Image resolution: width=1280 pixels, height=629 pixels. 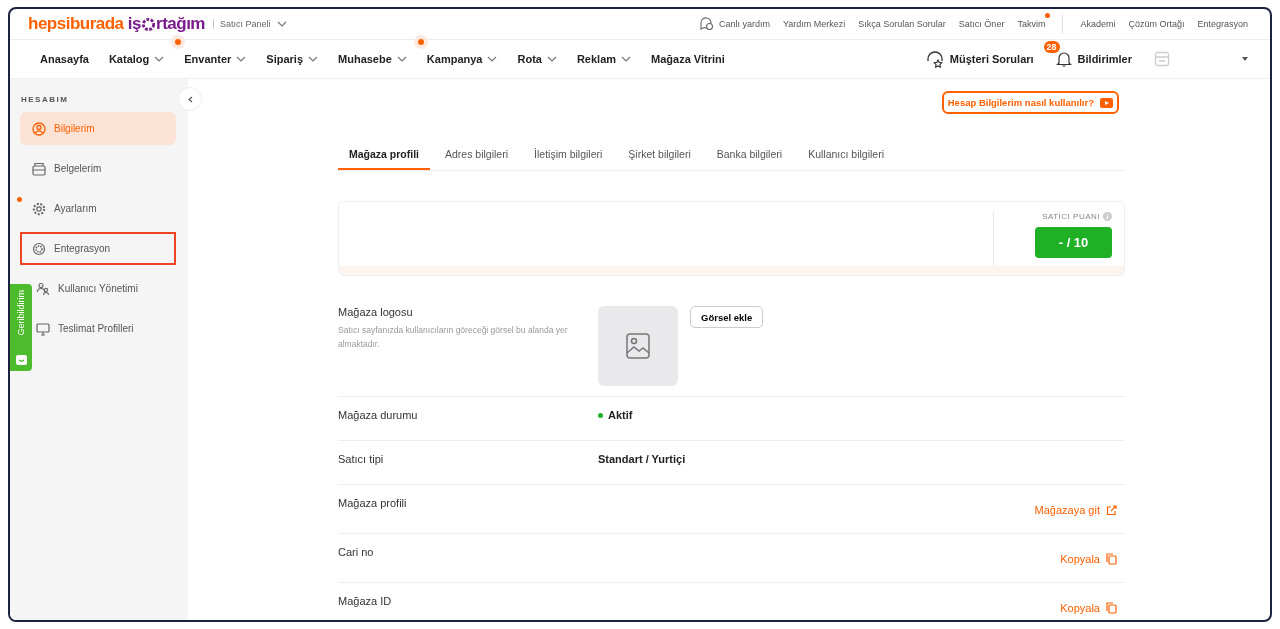 What do you see at coordinates (749, 156) in the screenshot?
I see `tab: Banka bilgileri` at bounding box center [749, 156].